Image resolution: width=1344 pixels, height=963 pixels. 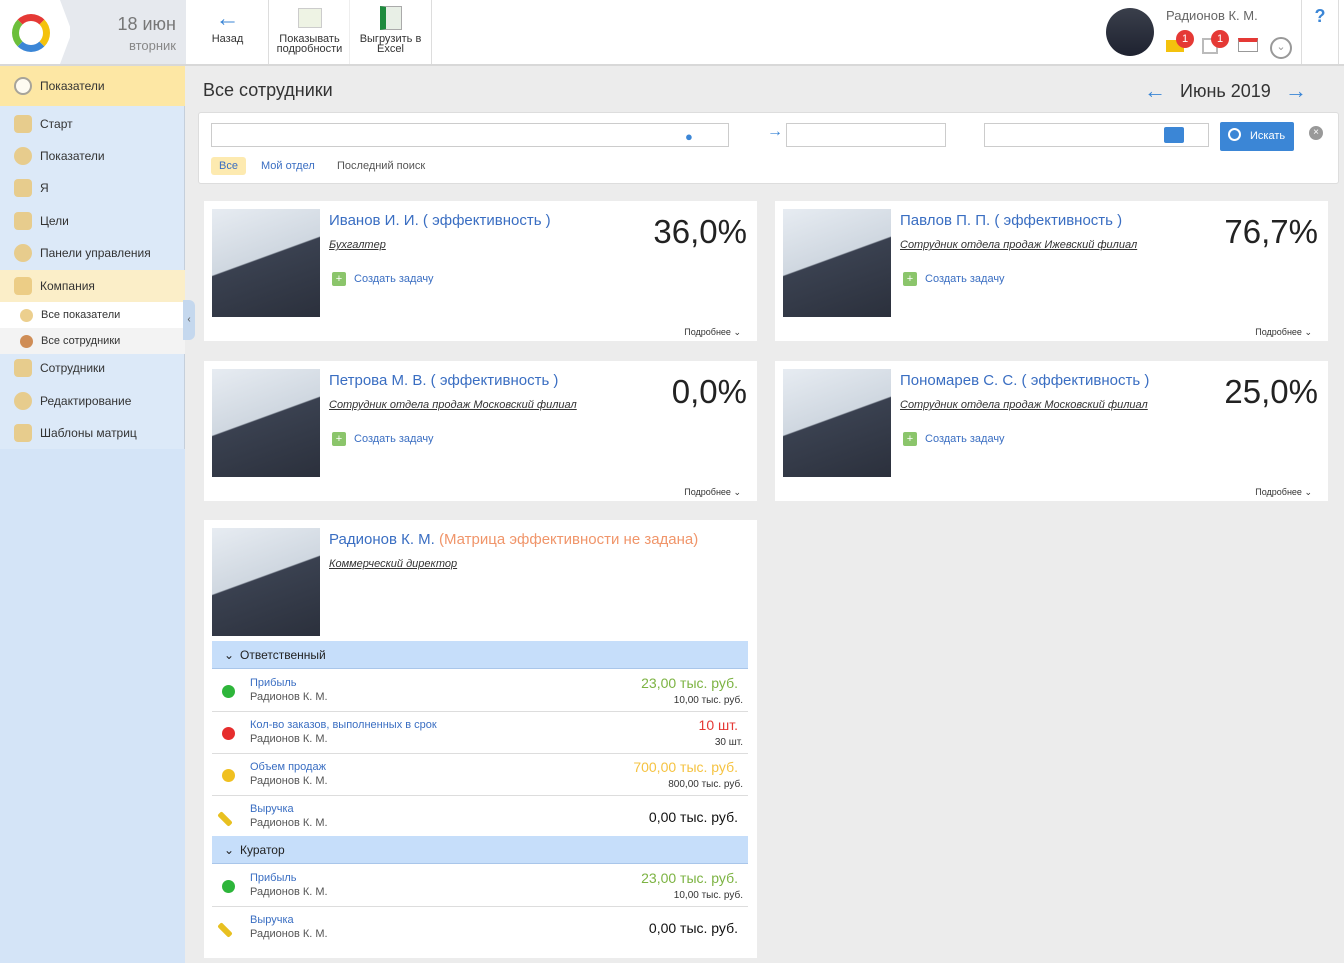 What do you see at coordinates (393, 564) in the screenshot?
I see `employee-role: Коммерческий директор` at bounding box center [393, 564].